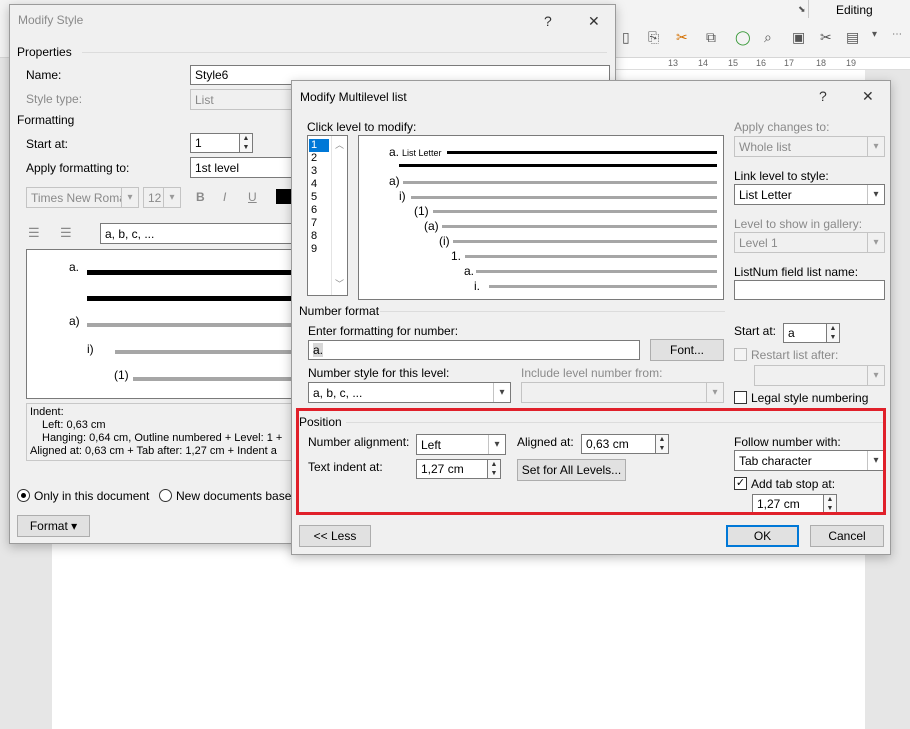 The width and height of the screenshot is (910, 729). Describe the element at coordinates (217, 168) in the screenshot. I see `apply-formatting-value: 1st level` at that location.